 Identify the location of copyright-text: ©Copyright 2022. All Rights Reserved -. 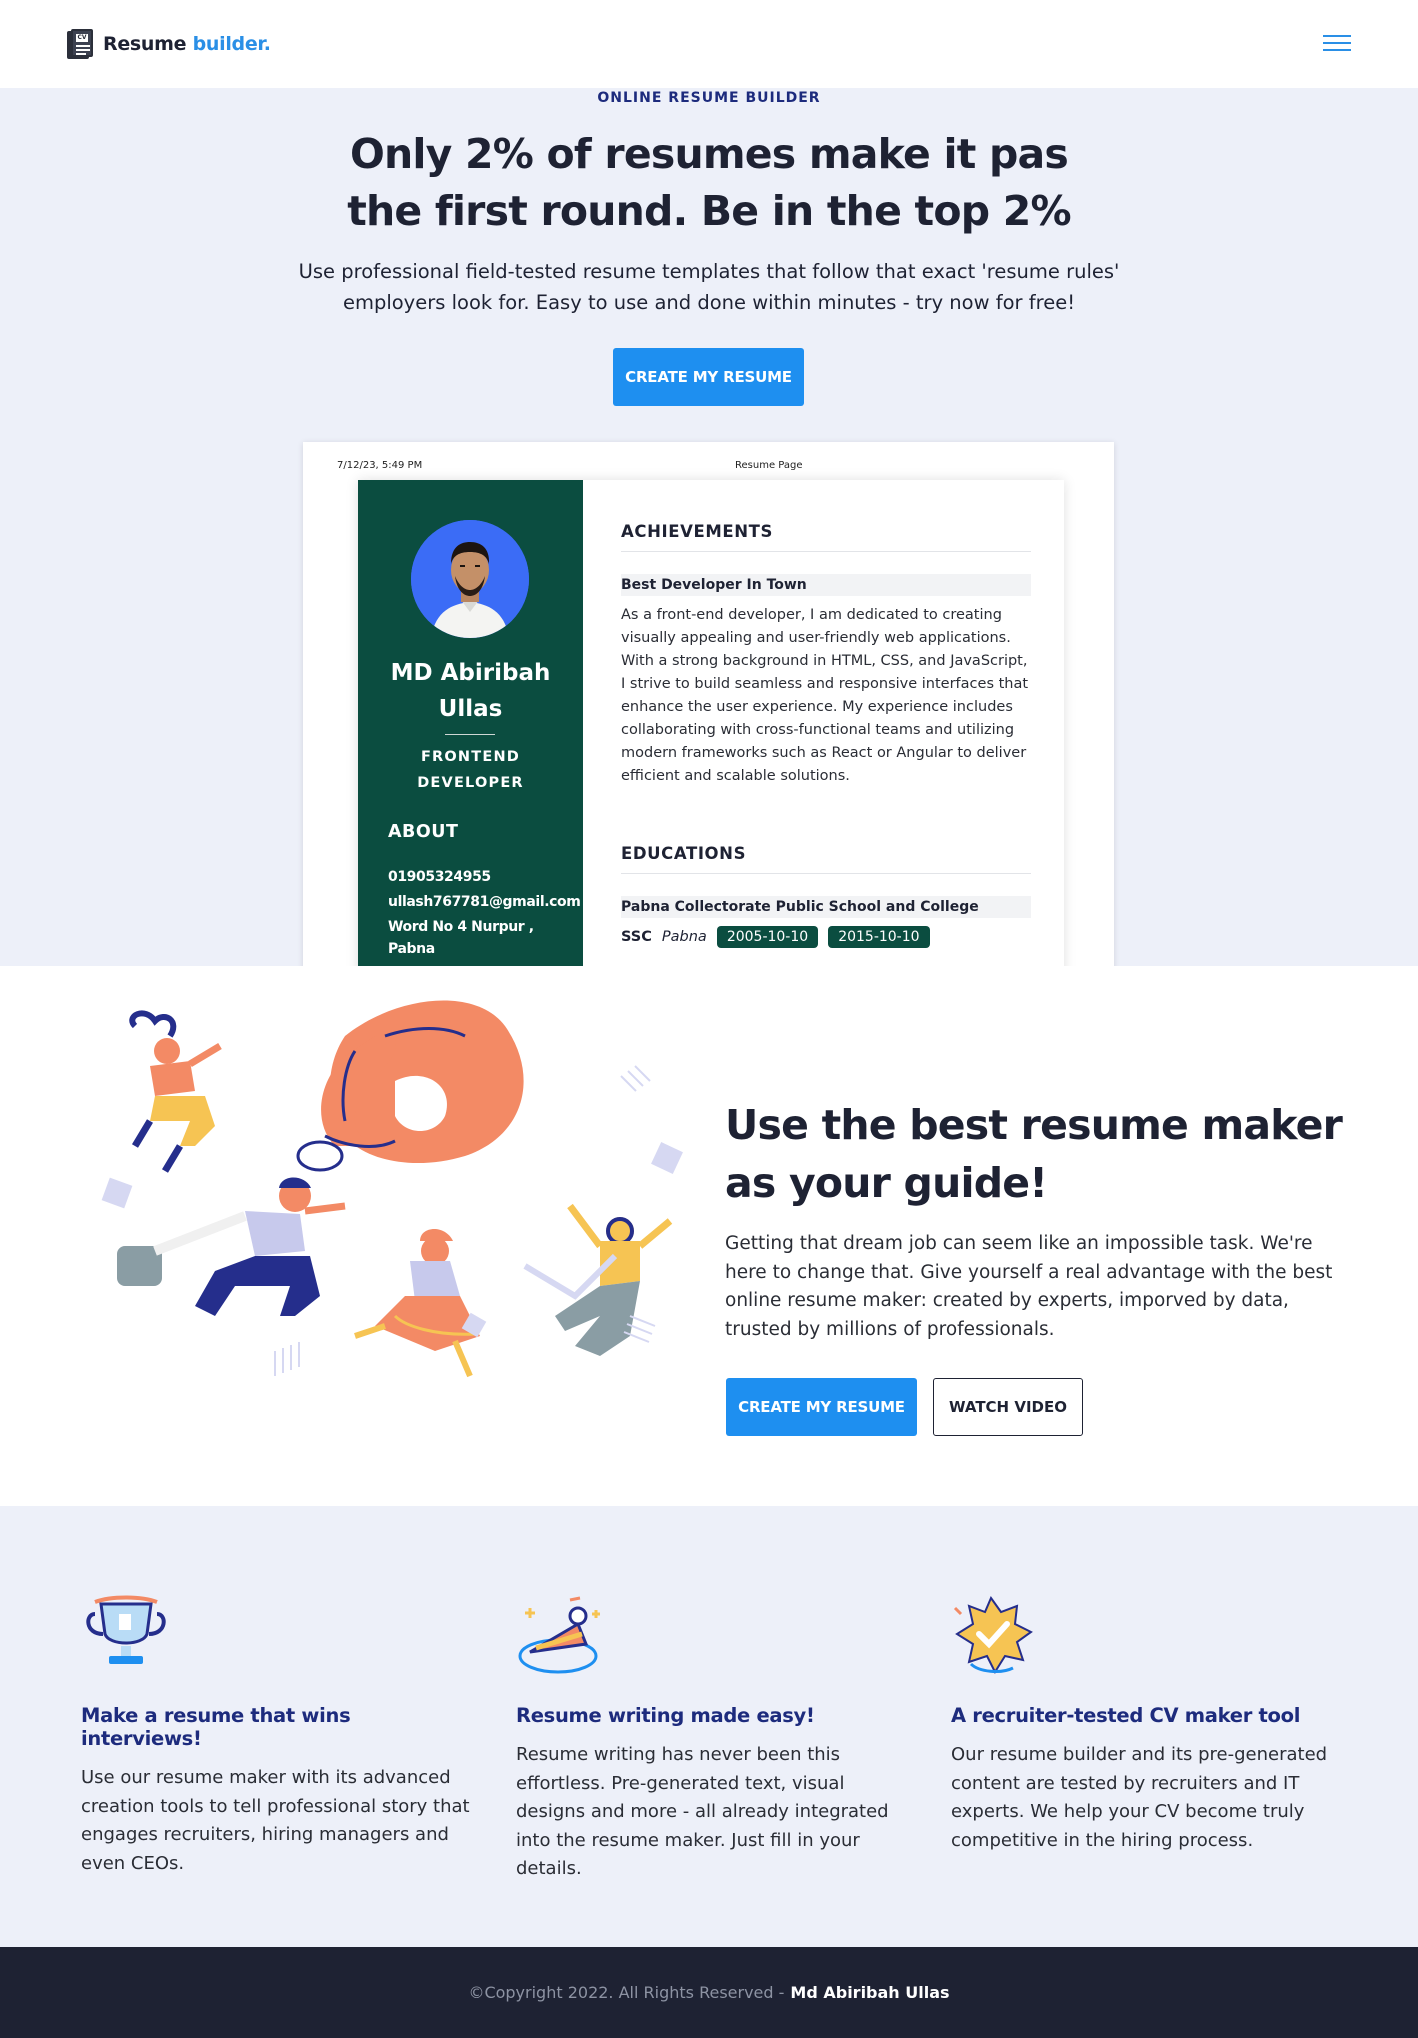
(626, 1992).